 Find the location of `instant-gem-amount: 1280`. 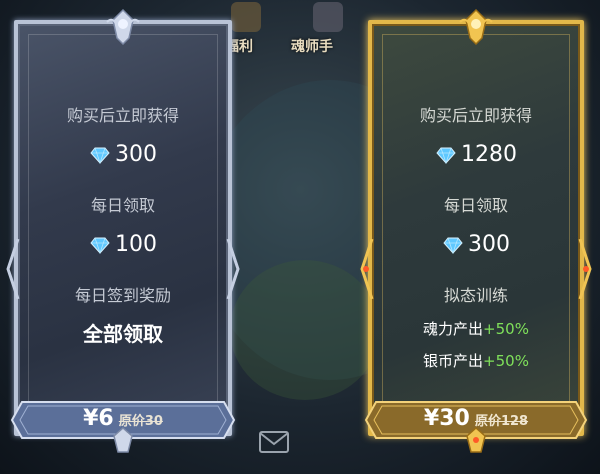

instant-gem-amount: 1280 is located at coordinates (476, 154).